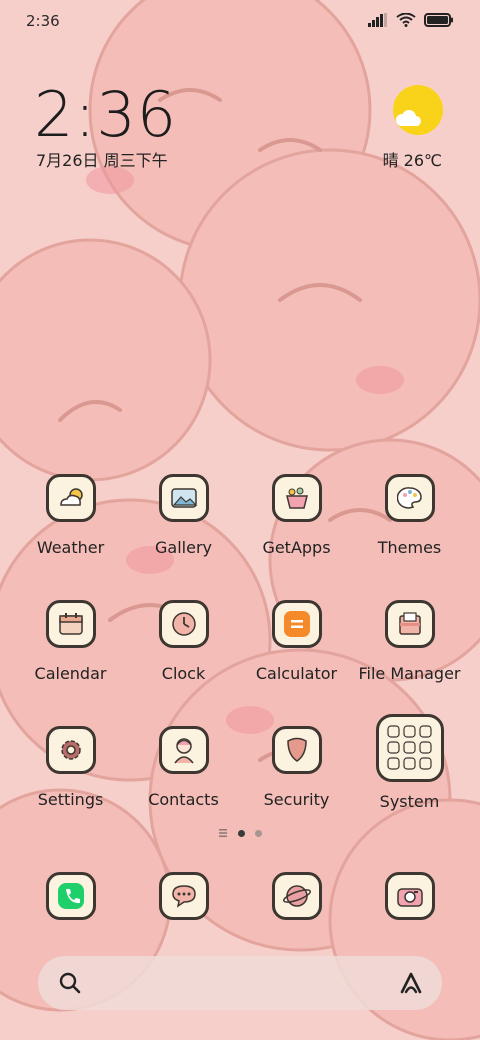  Describe the element at coordinates (296, 547) in the screenshot. I see `app-label: GetApps` at that location.